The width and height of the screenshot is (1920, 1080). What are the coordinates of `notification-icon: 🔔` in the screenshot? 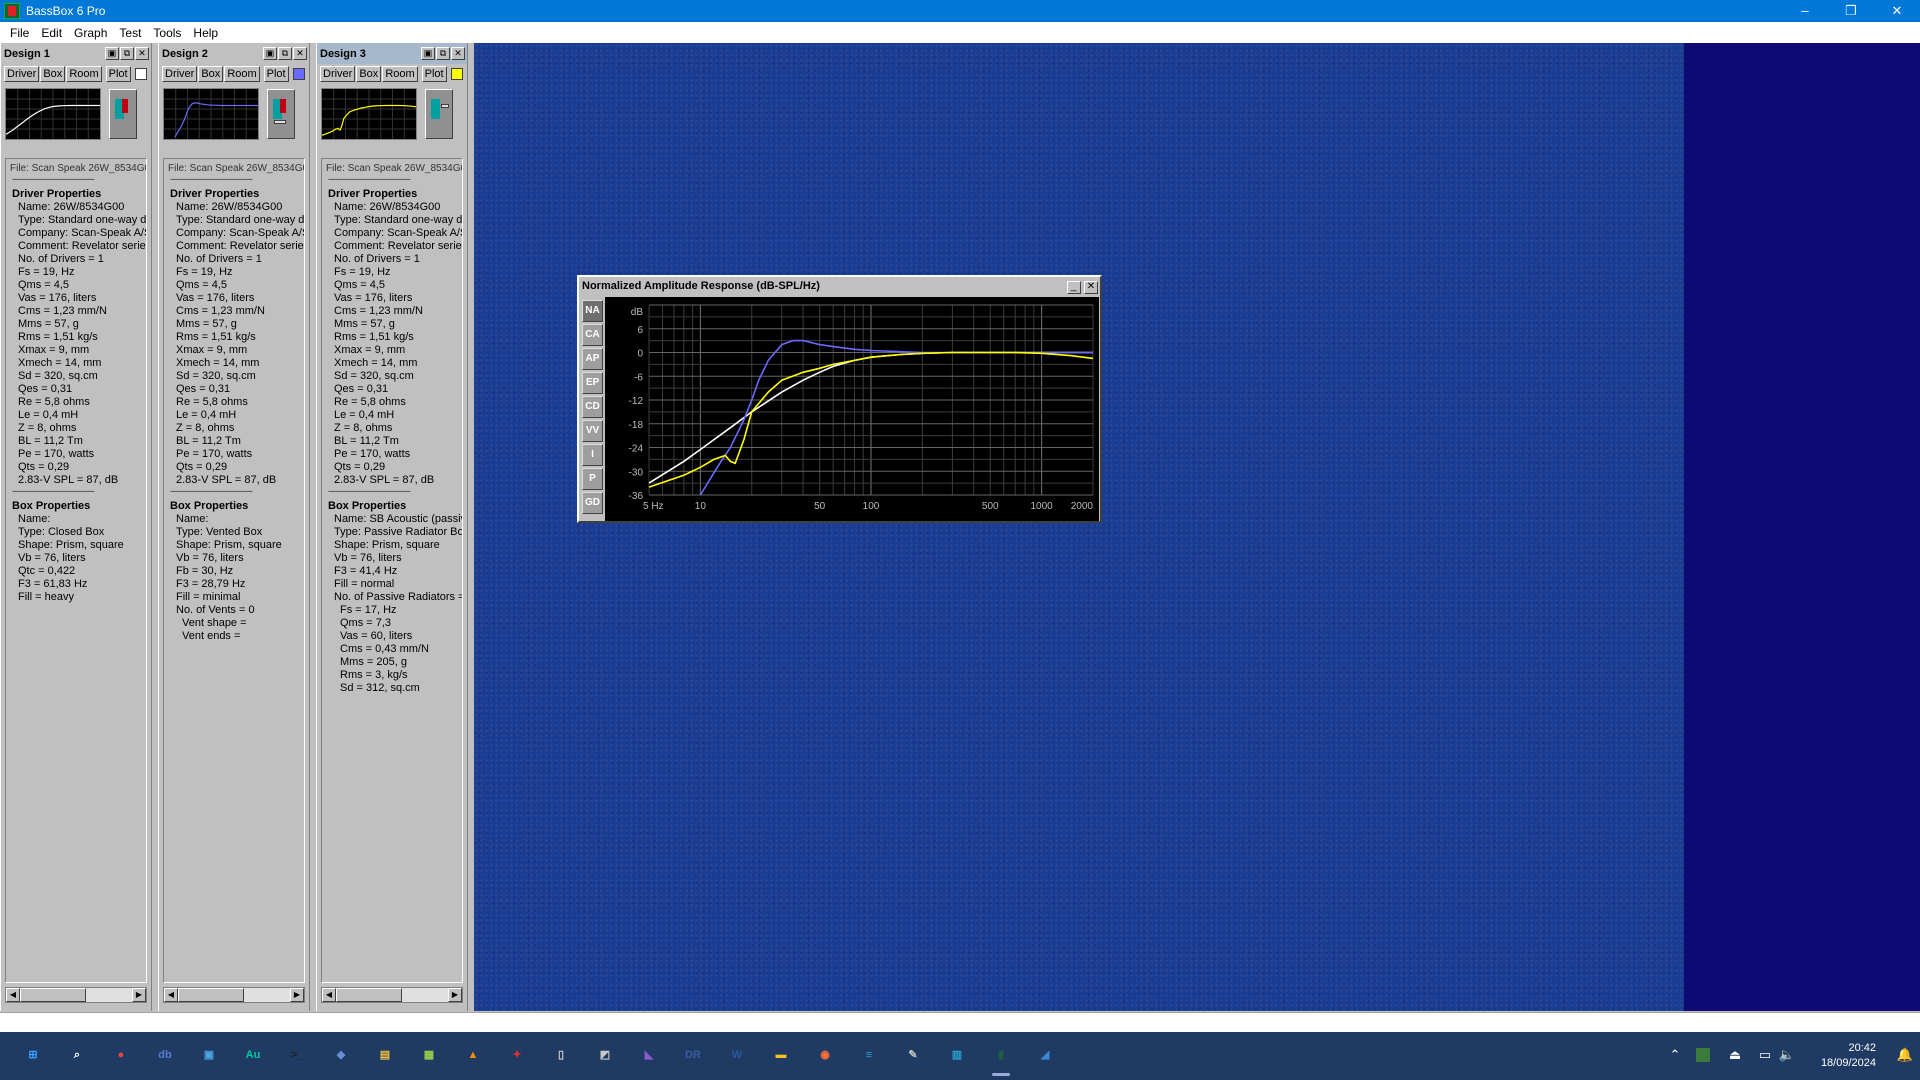 It's located at (1905, 1055).